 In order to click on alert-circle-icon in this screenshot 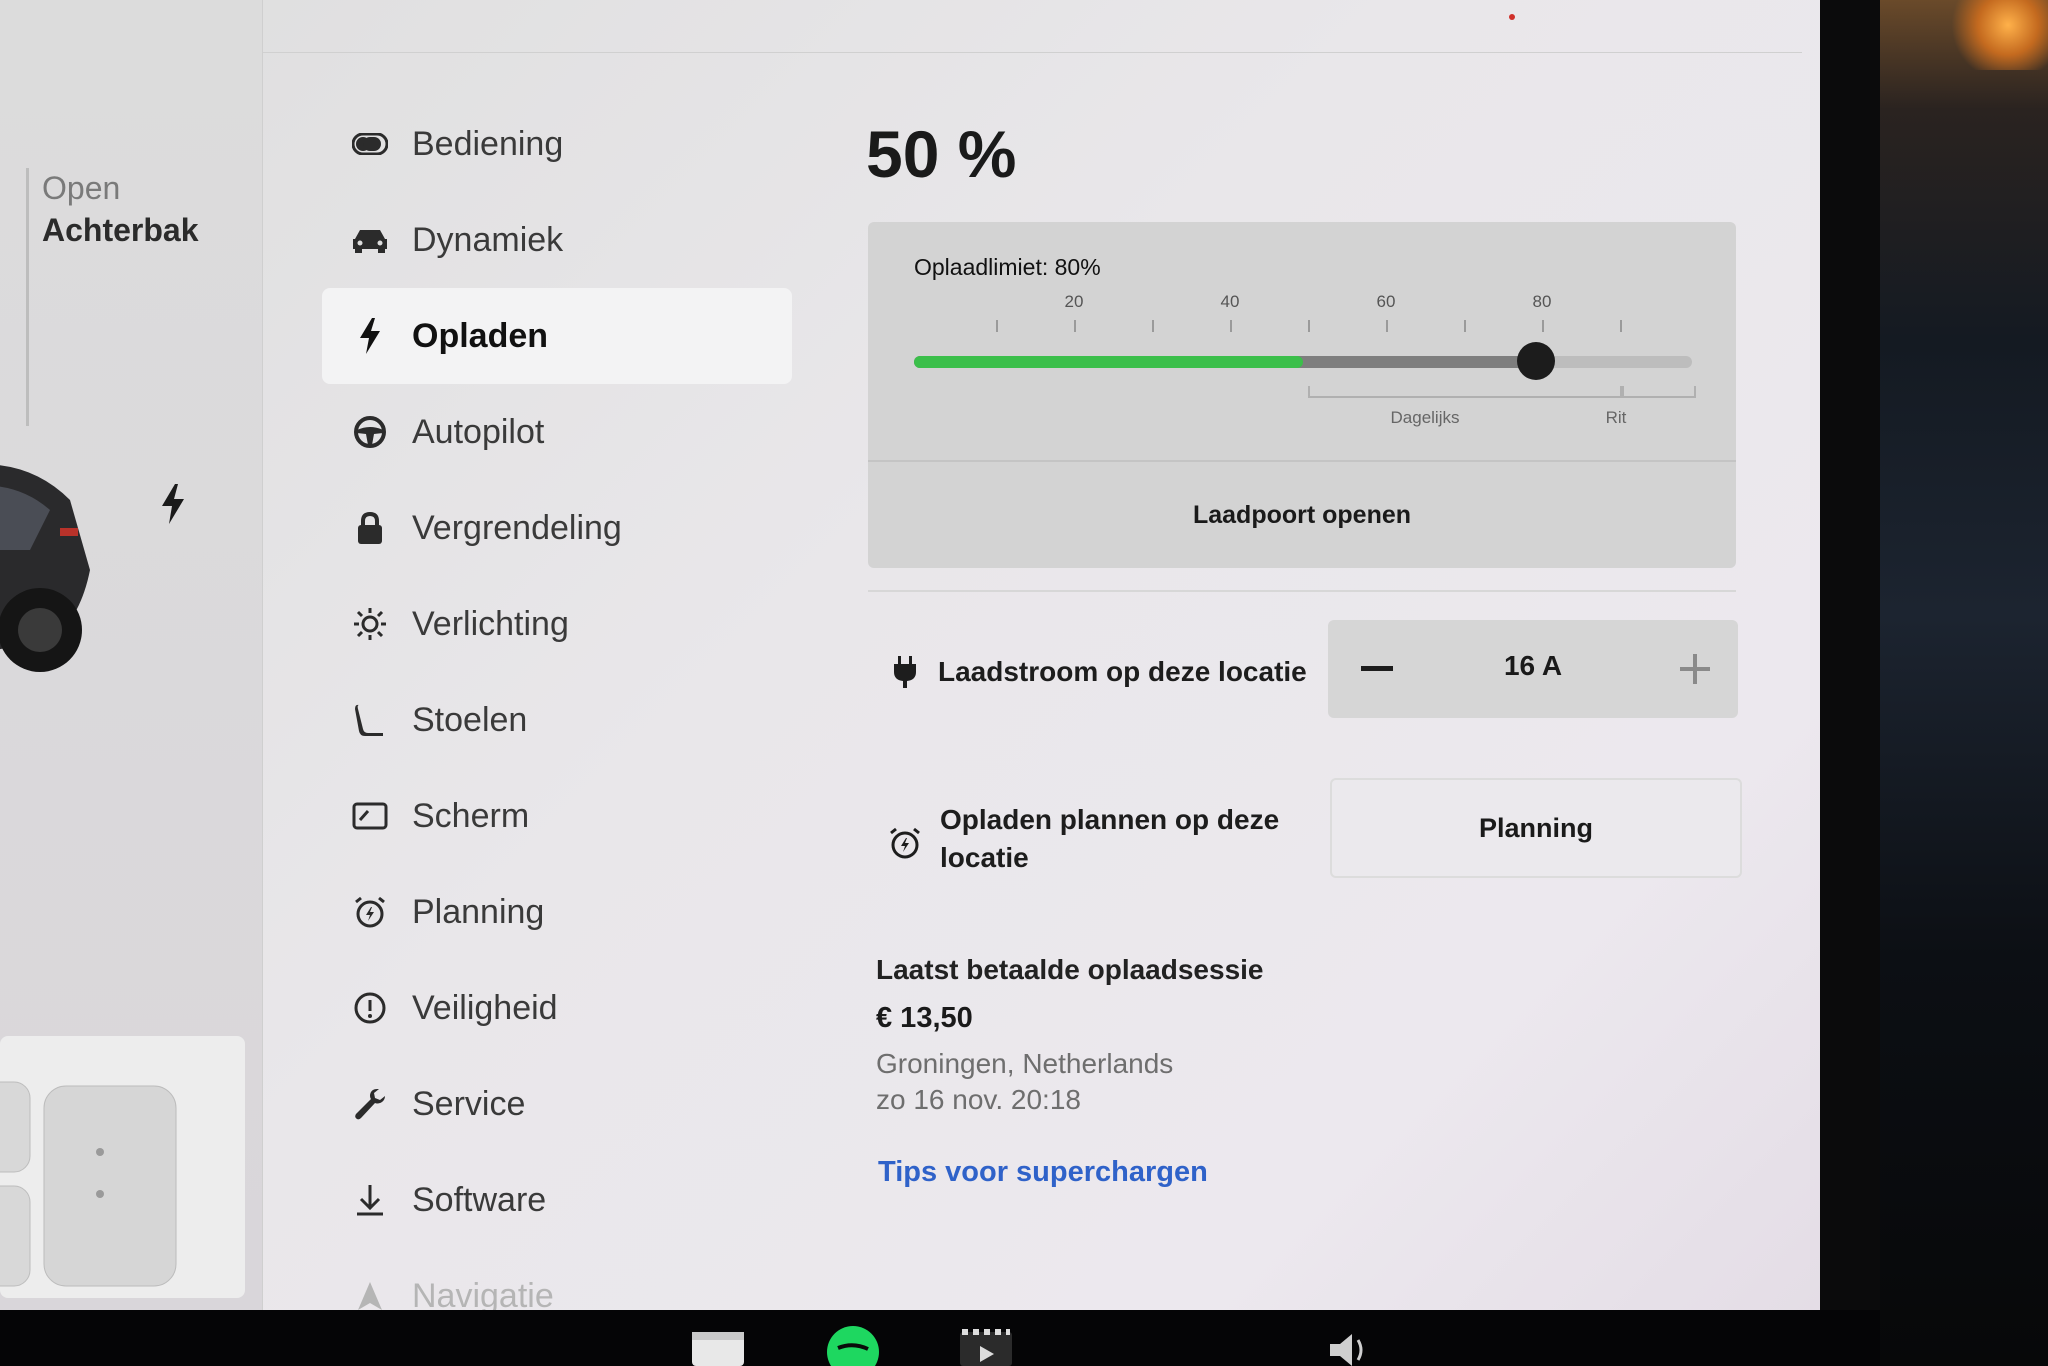, I will do `click(370, 1008)`.